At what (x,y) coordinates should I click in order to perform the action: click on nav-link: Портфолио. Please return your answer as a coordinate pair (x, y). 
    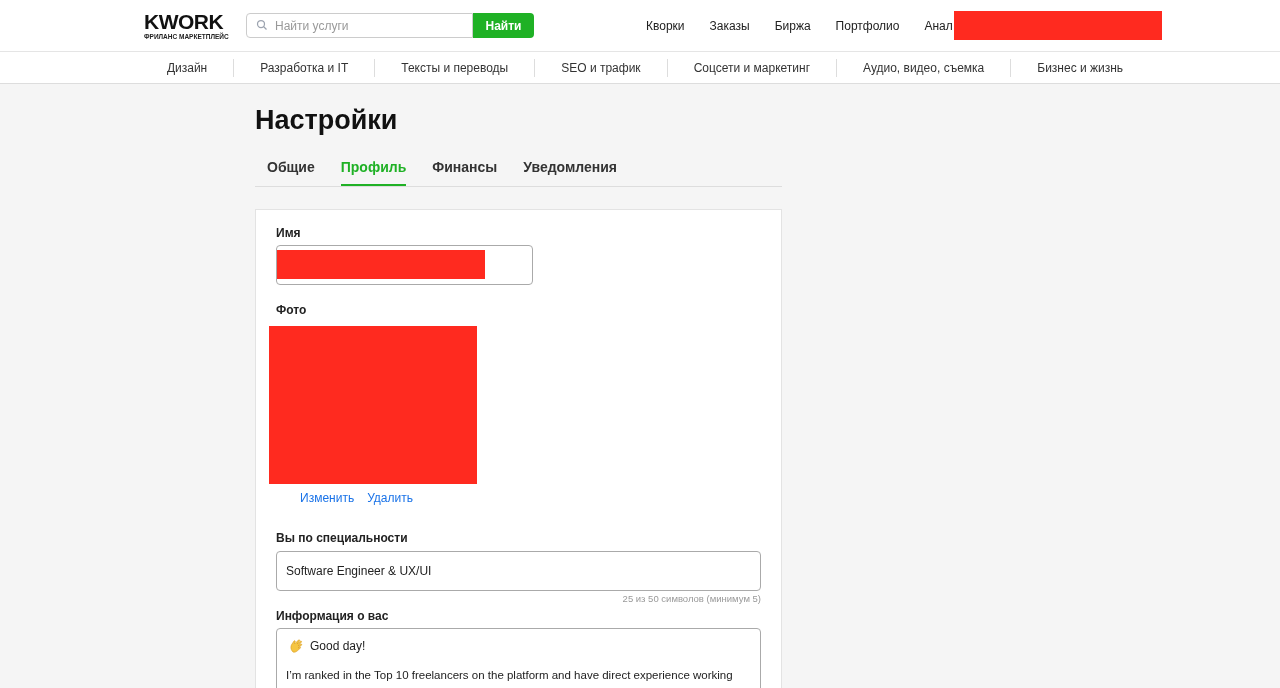
    Looking at the image, I should click on (867, 25).